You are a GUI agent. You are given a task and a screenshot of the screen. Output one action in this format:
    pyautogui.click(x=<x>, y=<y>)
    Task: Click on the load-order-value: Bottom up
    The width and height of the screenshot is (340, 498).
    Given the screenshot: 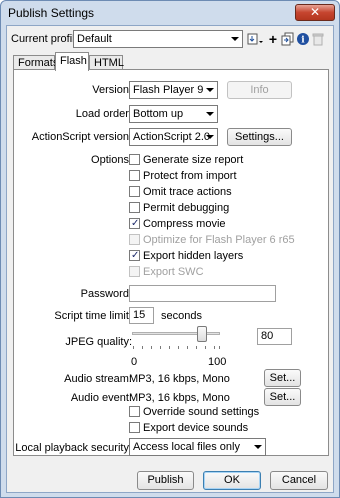 What is the action you would take?
    pyautogui.click(x=158, y=114)
    